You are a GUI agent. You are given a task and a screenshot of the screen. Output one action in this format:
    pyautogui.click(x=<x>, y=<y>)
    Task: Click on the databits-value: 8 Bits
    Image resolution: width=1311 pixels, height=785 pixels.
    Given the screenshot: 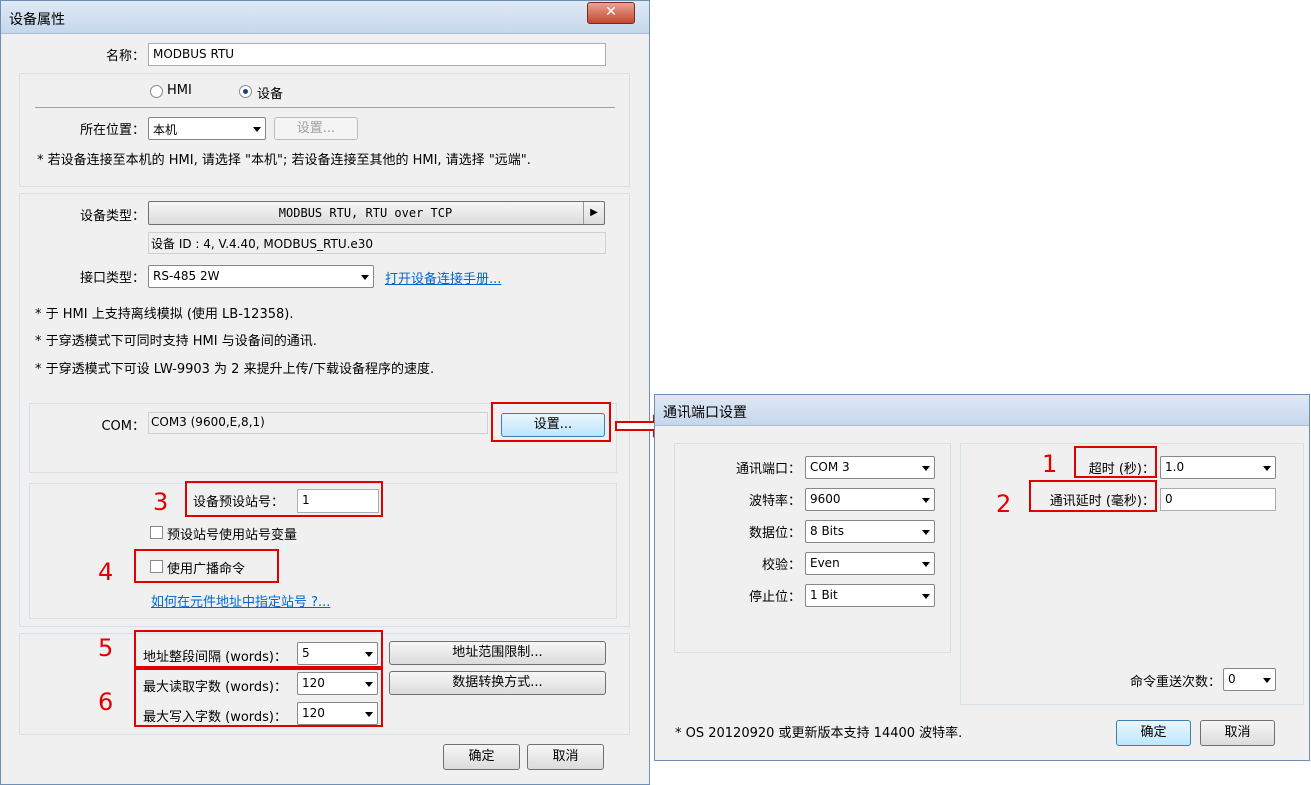 What is the action you would take?
    pyautogui.click(x=827, y=531)
    